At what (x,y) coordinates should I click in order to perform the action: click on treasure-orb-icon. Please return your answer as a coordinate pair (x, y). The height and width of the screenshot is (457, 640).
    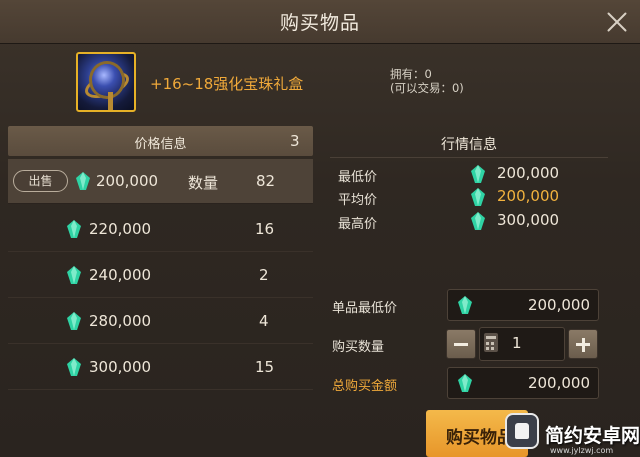
    Looking at the image, I should click on (106, 82).